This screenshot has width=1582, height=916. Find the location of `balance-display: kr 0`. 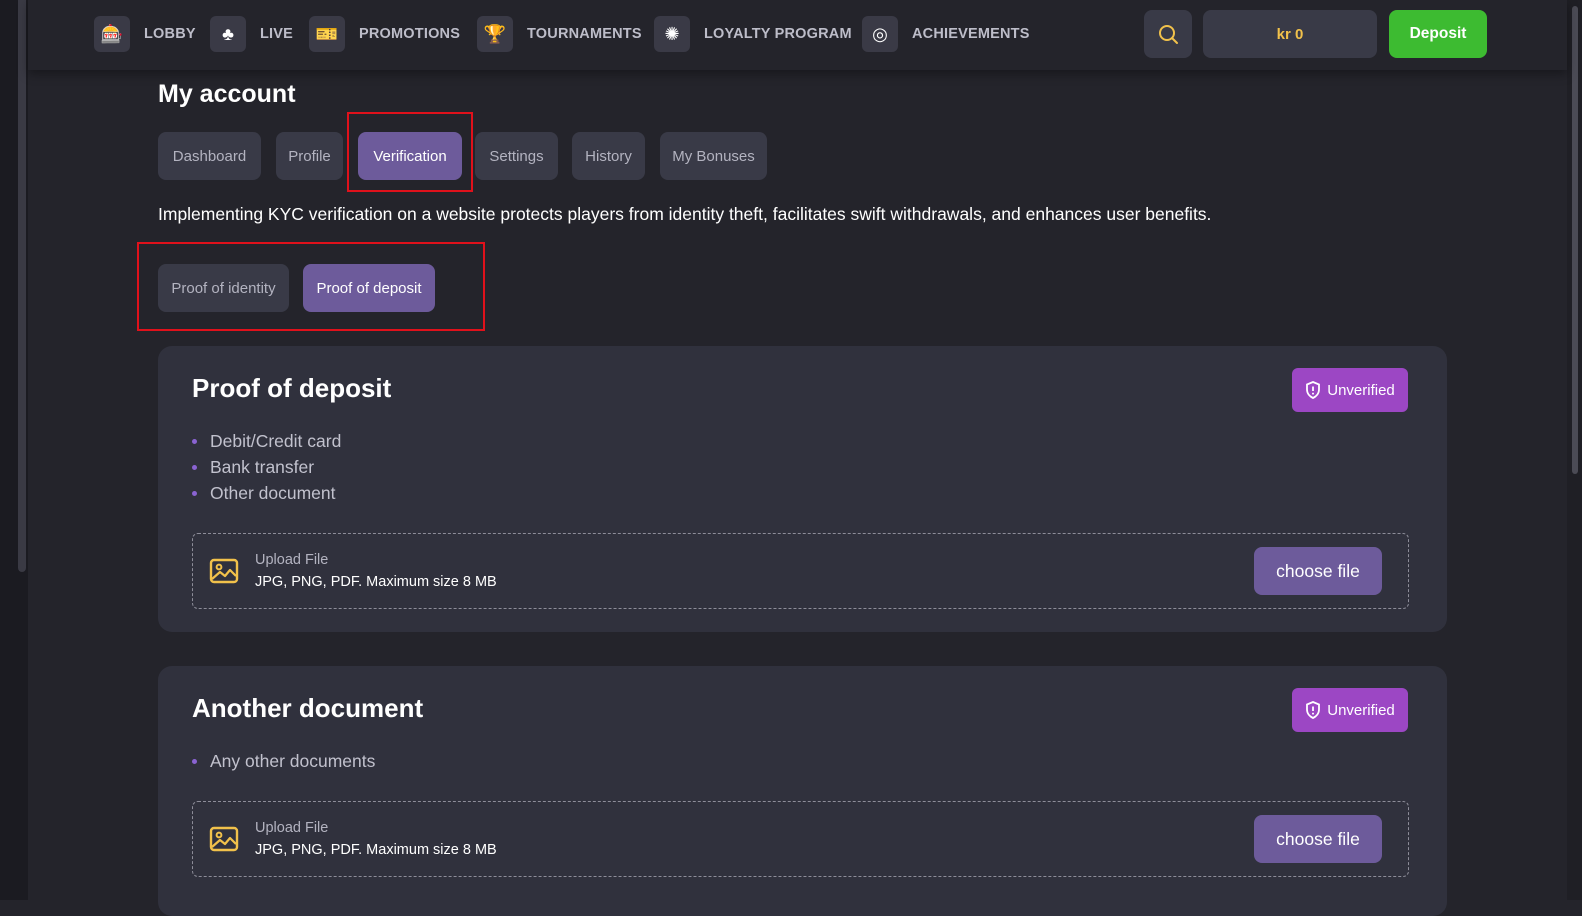

balance-display: kr 0 is located at coordinates (1290, 34).